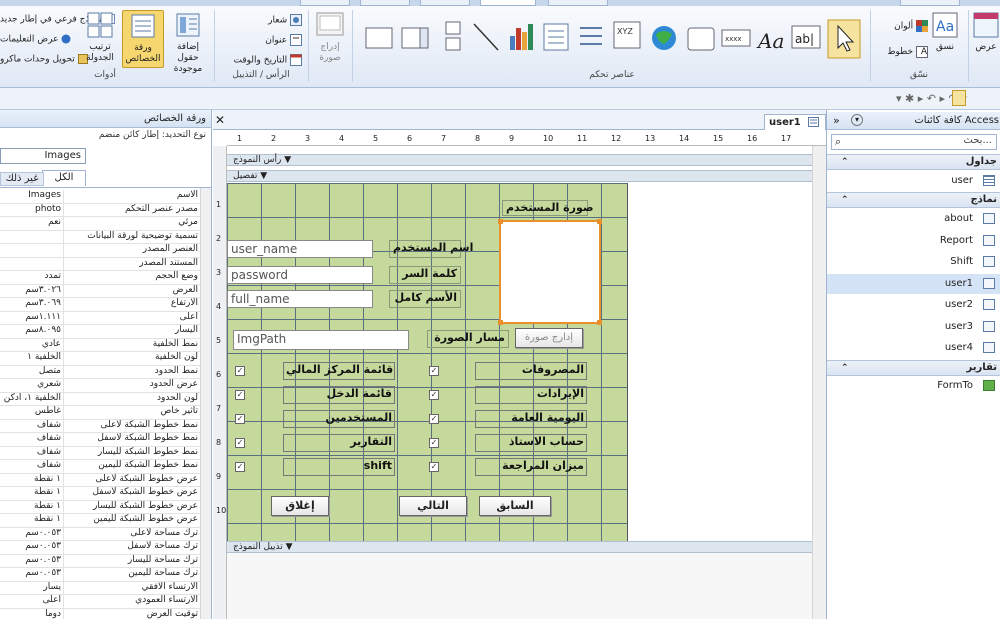 This screenshot has height=619, width=1000. I want to click on property-row: ٠.٠٥٣سم ترك مساحة لليسار, so click(100, 561).